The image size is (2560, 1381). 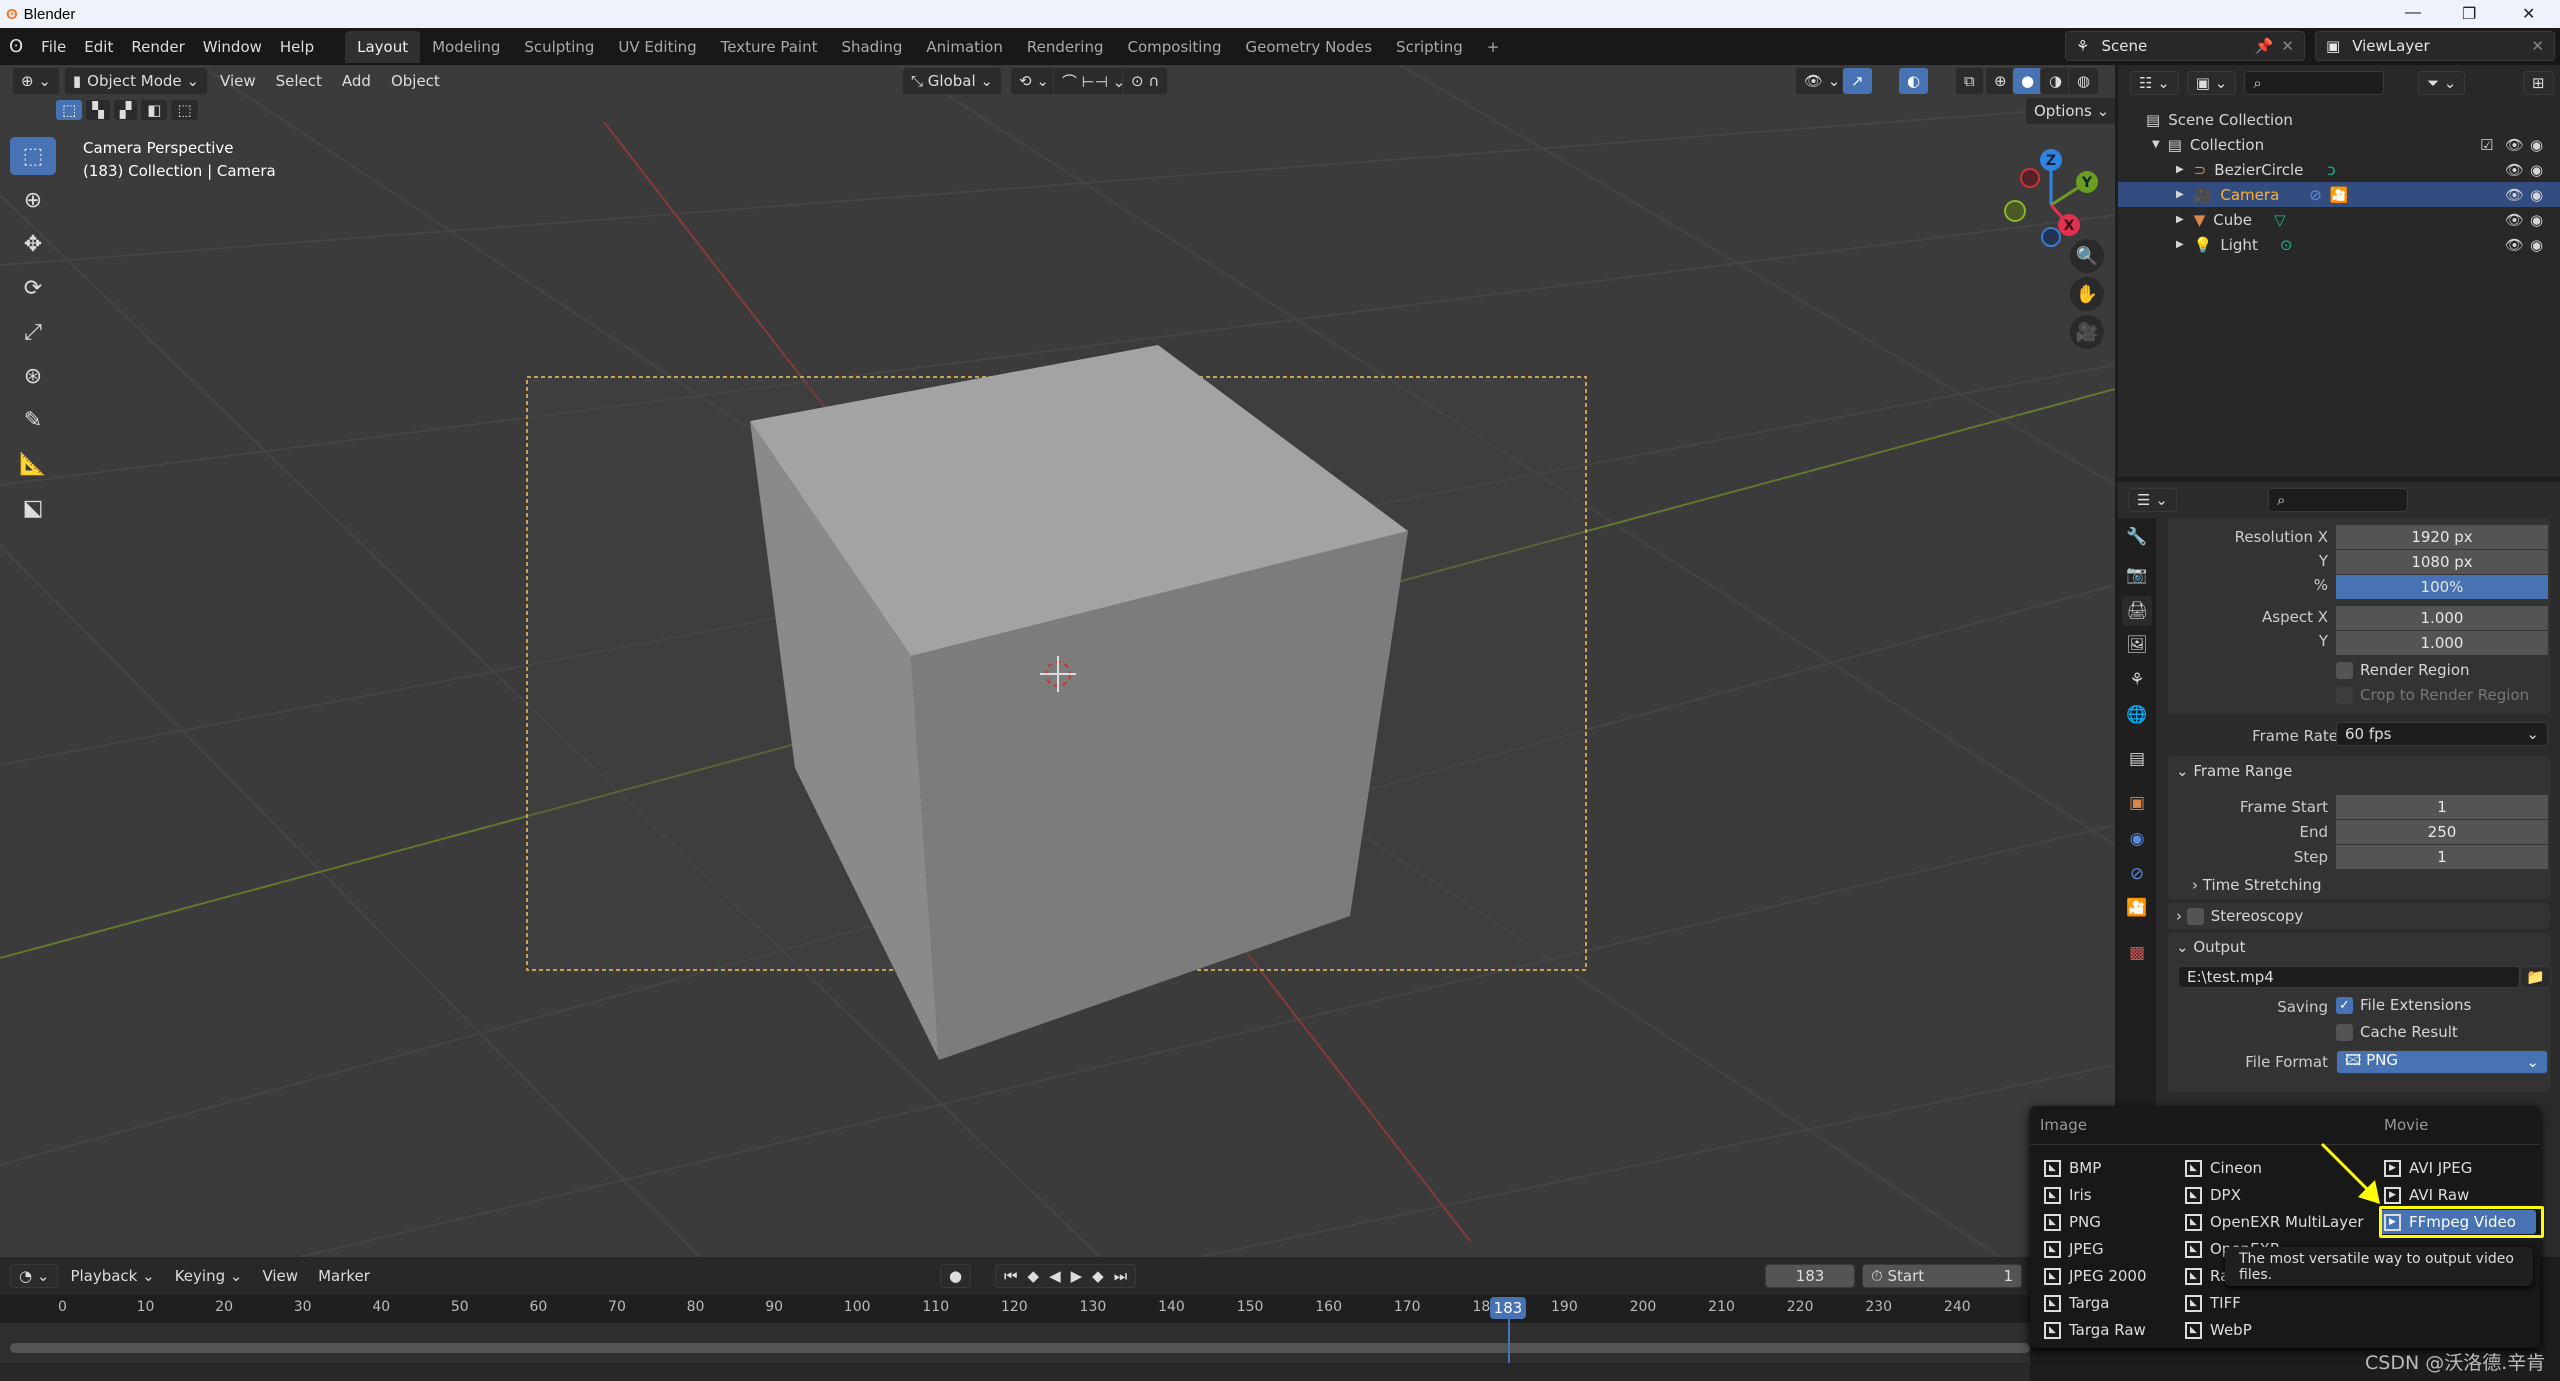 I want to click on tab-compositing: Compositing, so click(x=1174, y=47).